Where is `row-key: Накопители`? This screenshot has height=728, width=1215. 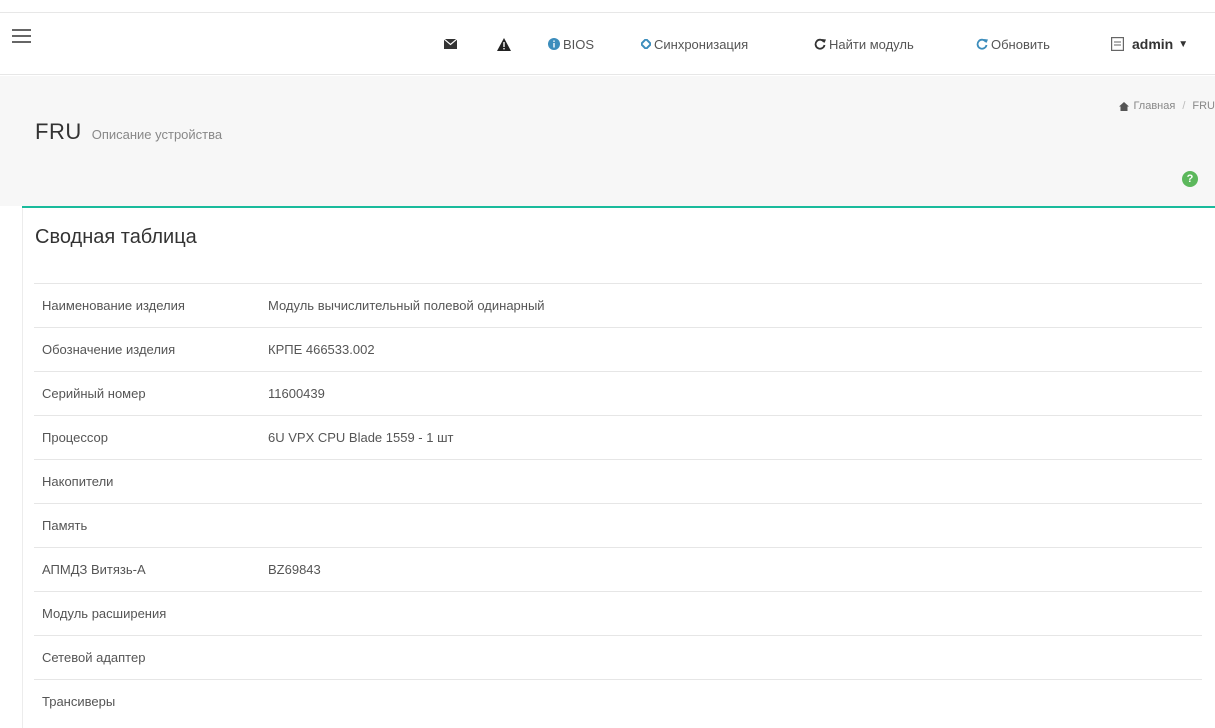 row-key: Накопители is located at coordinates (78, 481).